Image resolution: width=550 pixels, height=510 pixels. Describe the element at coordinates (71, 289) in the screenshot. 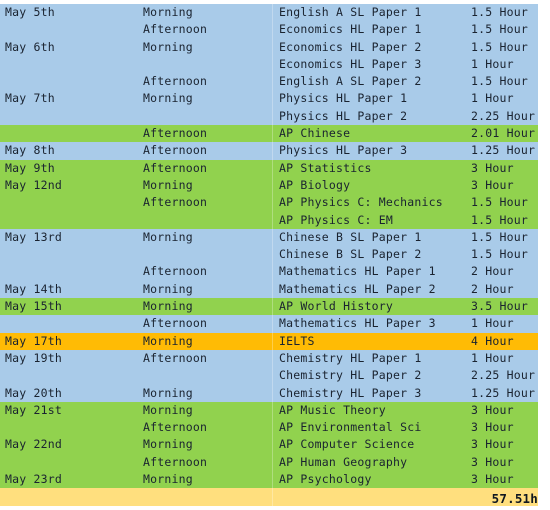

I see `cell-date: May 14th` at that location.